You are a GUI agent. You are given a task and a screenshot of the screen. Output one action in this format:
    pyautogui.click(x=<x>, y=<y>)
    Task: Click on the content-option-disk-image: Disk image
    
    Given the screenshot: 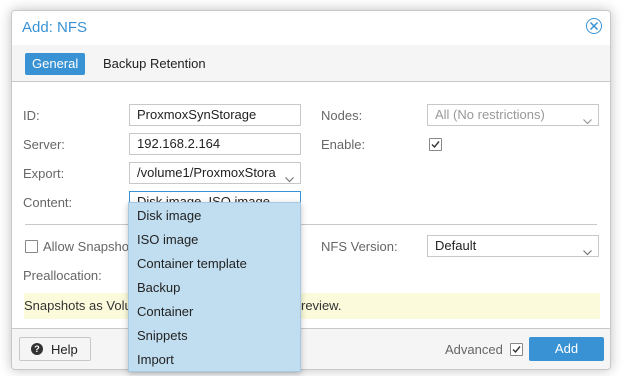 What is the action you would take?
    pyautogui.click(x=169, y=216)
    